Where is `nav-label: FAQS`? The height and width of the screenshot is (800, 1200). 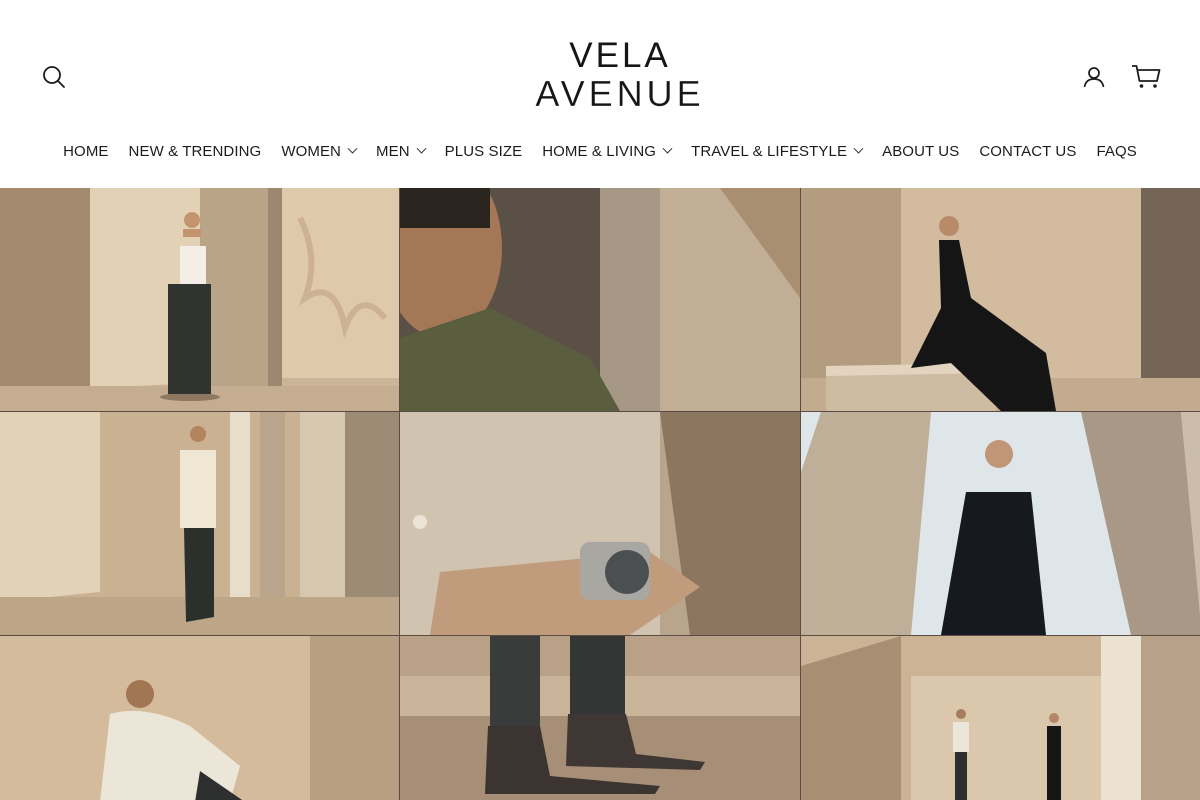
nav-label: FAQS is located at coordinates (1116, 151).